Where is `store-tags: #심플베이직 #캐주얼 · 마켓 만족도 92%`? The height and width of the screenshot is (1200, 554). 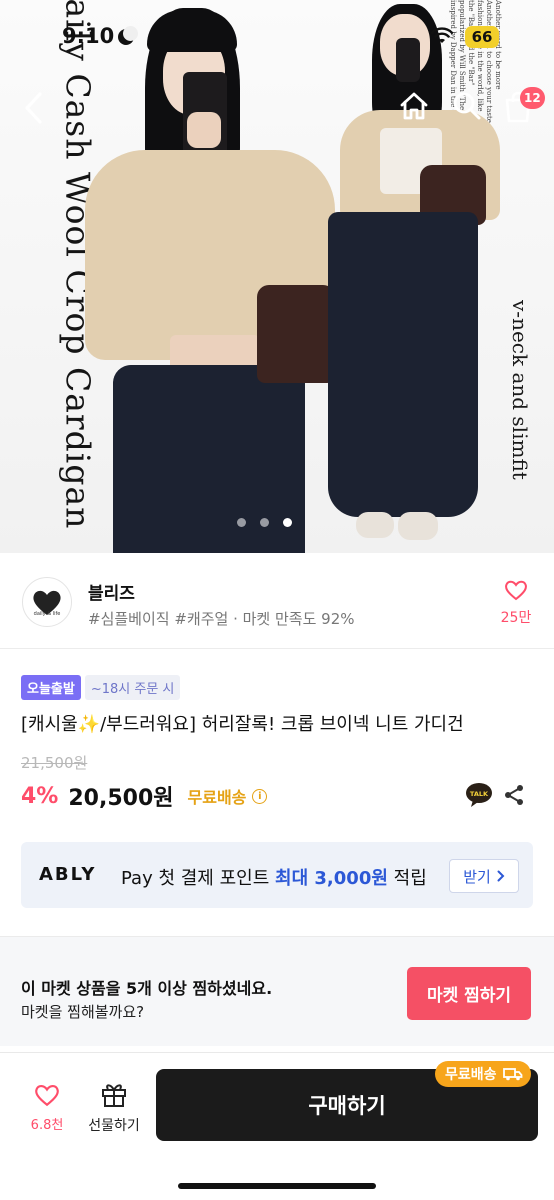 store-tags: #심플베이직 #캐주얼 · 마켓 만족도 92% is located at coordinates (221, 619).